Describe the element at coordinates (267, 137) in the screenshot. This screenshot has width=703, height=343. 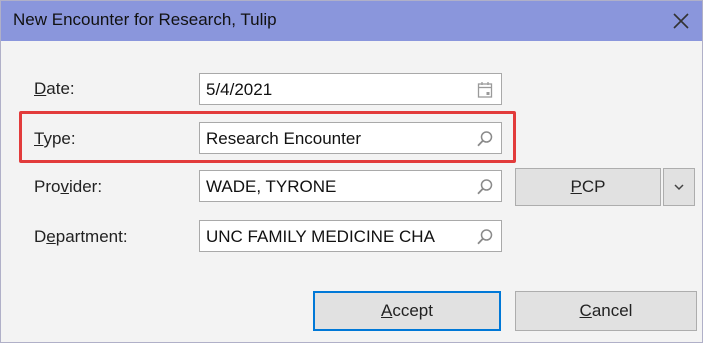
I see `type-row-highlight` at that location.